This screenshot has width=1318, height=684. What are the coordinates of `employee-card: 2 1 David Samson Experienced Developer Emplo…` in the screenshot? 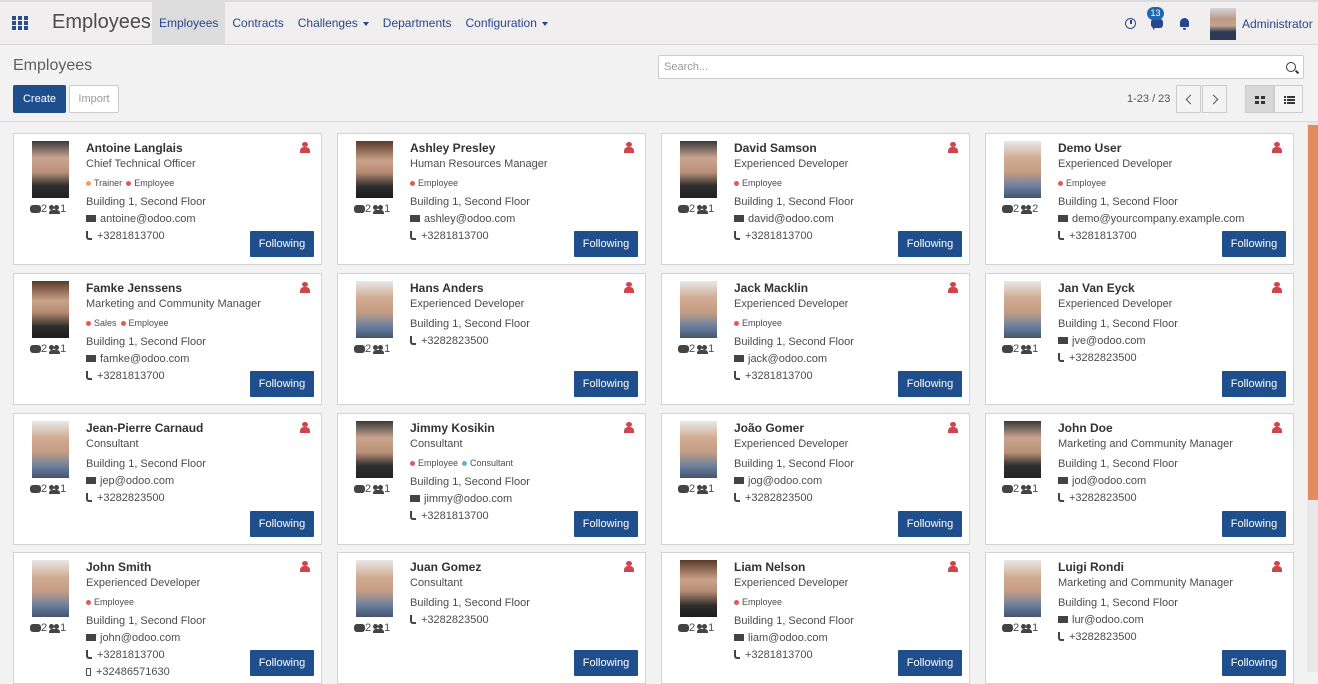 It's located at (815, 199).